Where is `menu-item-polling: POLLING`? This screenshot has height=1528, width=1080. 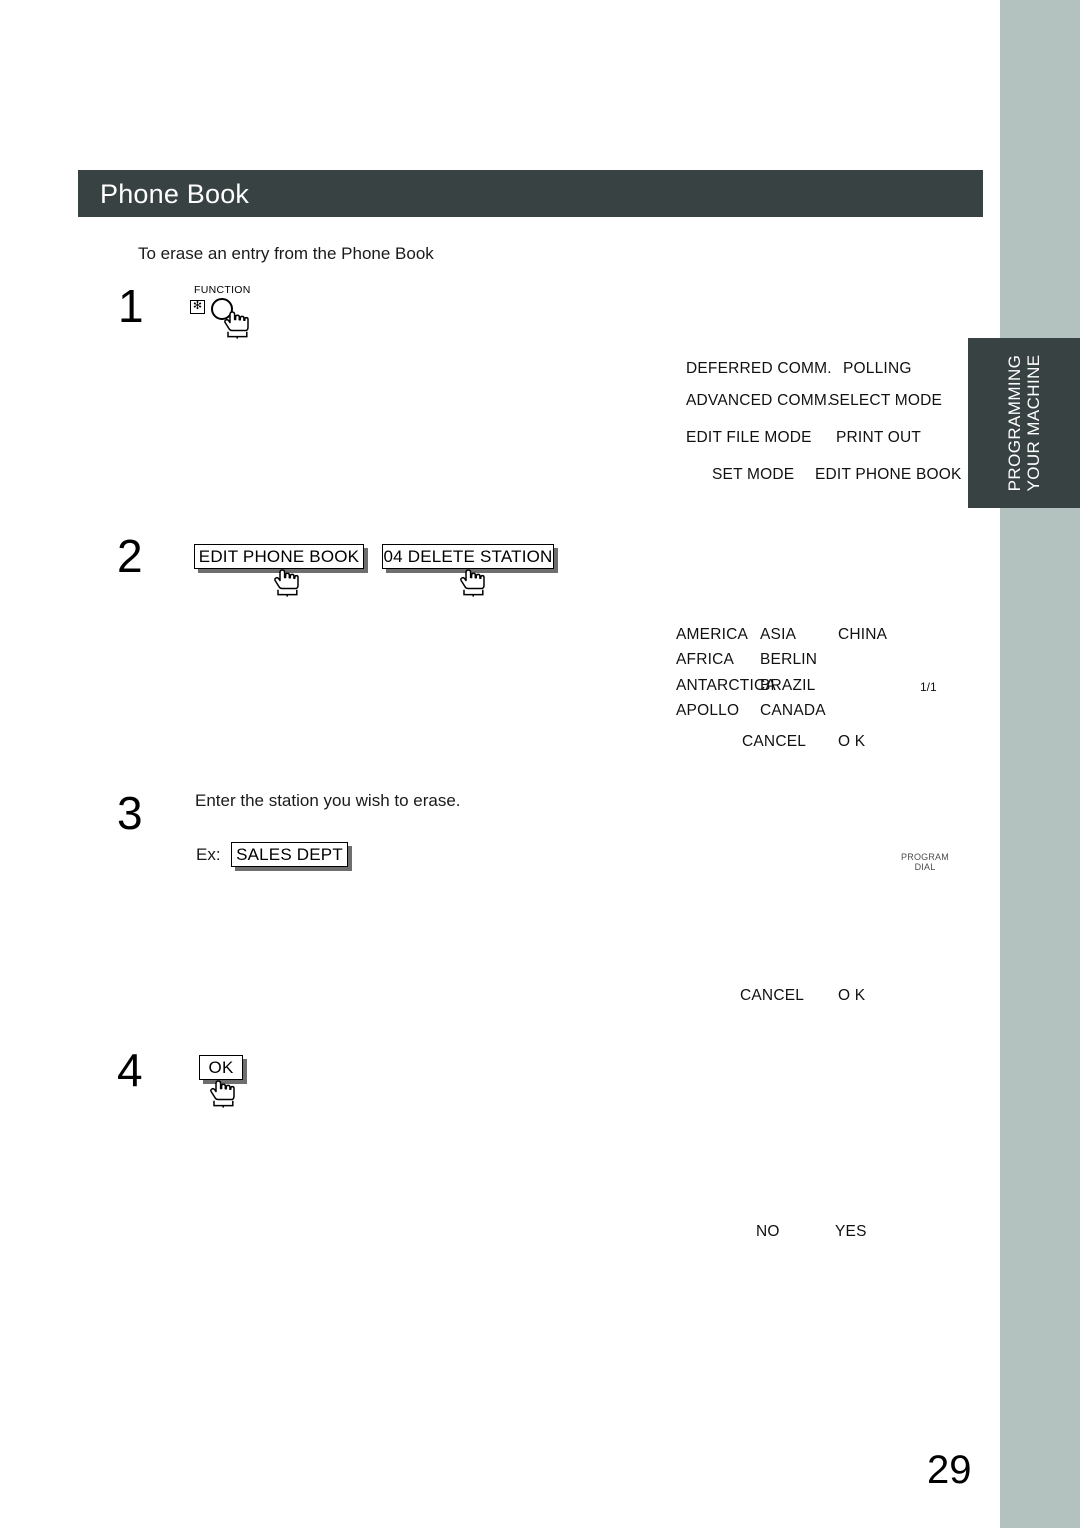 menu-item-polling: POLLING is located at coordinates (877, 369).